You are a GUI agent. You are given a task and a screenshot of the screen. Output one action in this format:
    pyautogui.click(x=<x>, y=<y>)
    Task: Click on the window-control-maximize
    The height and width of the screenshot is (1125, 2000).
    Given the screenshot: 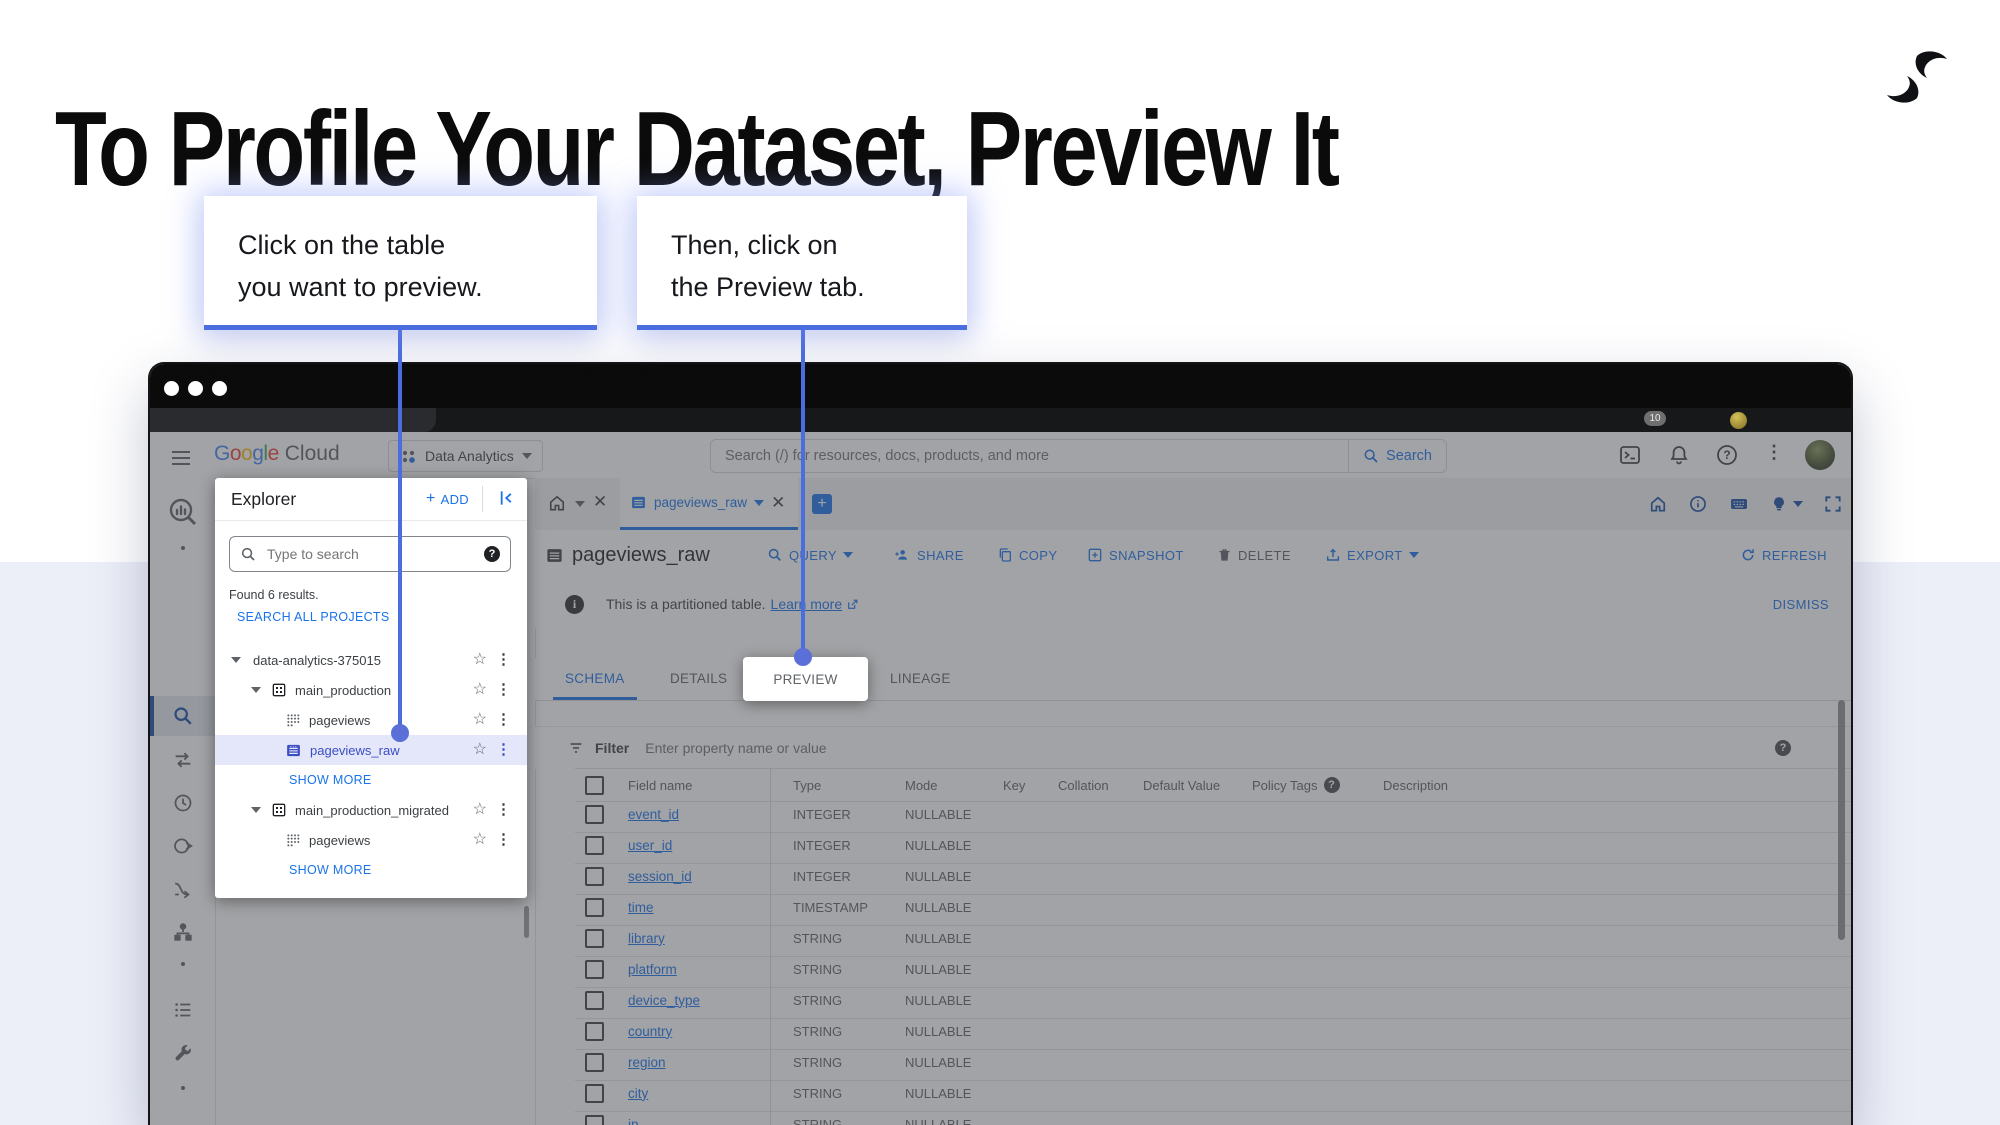 What is the action you would take?
    pyautogui.click(x=219, y=388)
    